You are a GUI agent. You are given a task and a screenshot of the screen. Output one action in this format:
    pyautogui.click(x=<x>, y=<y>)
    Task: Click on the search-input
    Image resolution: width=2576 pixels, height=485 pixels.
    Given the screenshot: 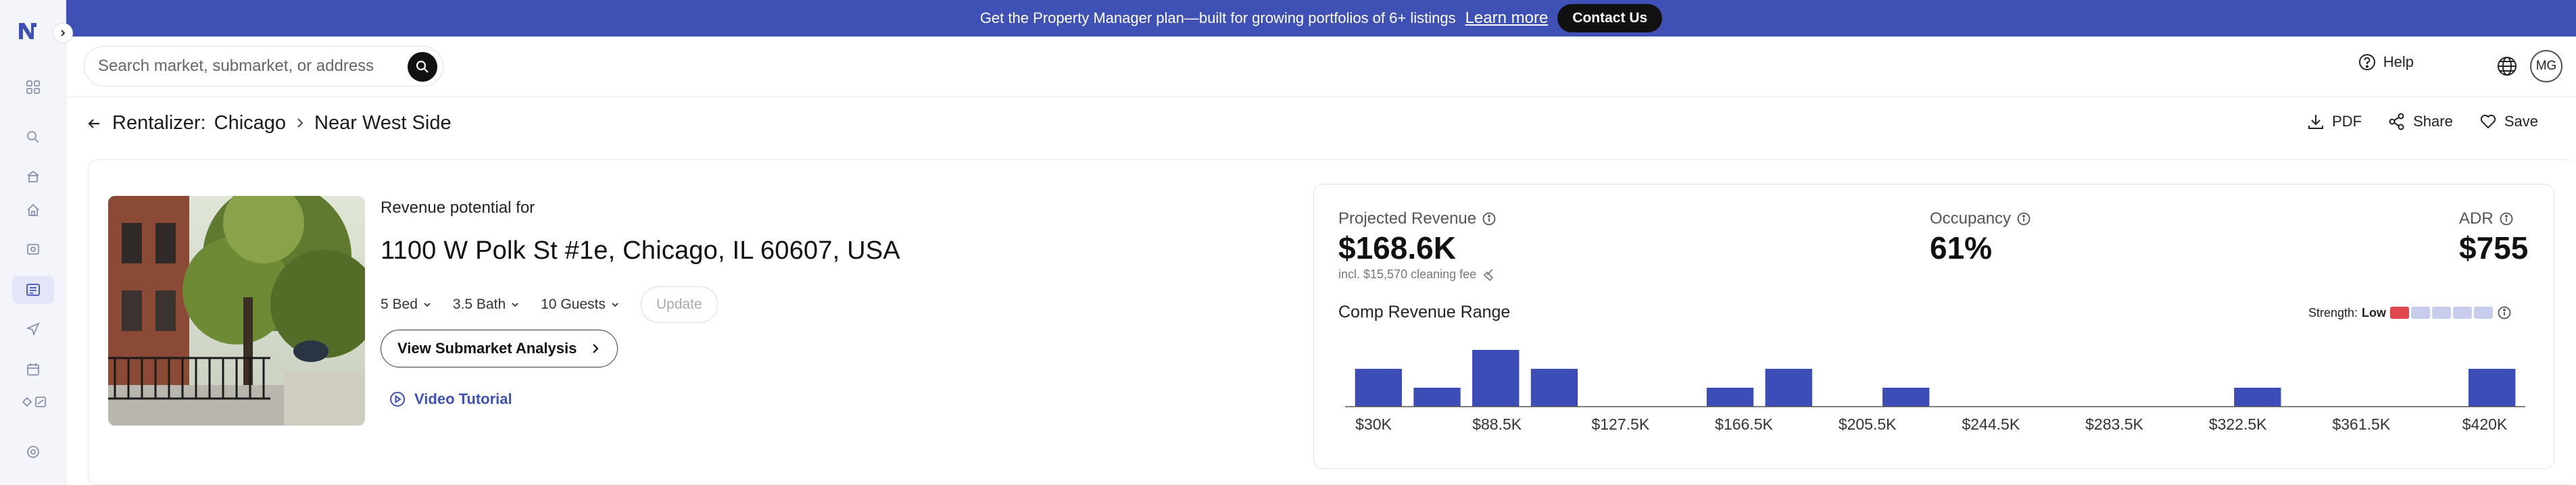 What is the action you would take?
    pyautogui.click(x=246, y=66)
    